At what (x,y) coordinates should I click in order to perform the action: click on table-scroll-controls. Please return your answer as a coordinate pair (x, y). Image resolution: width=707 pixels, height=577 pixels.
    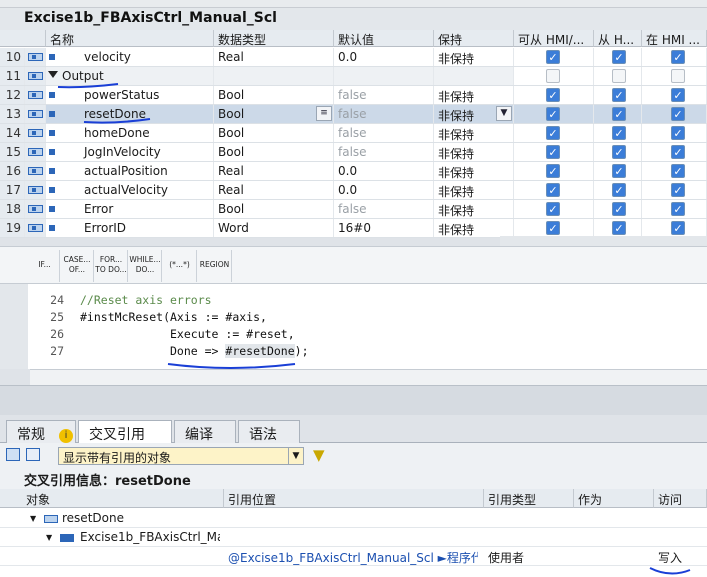
    Looking at the image, I should click on (603, 241).